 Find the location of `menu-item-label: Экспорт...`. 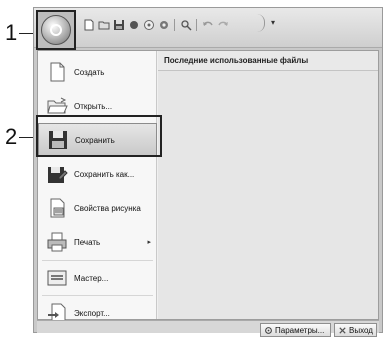

menu-item-label: Экспорт... is located at coordinates (92, 313).